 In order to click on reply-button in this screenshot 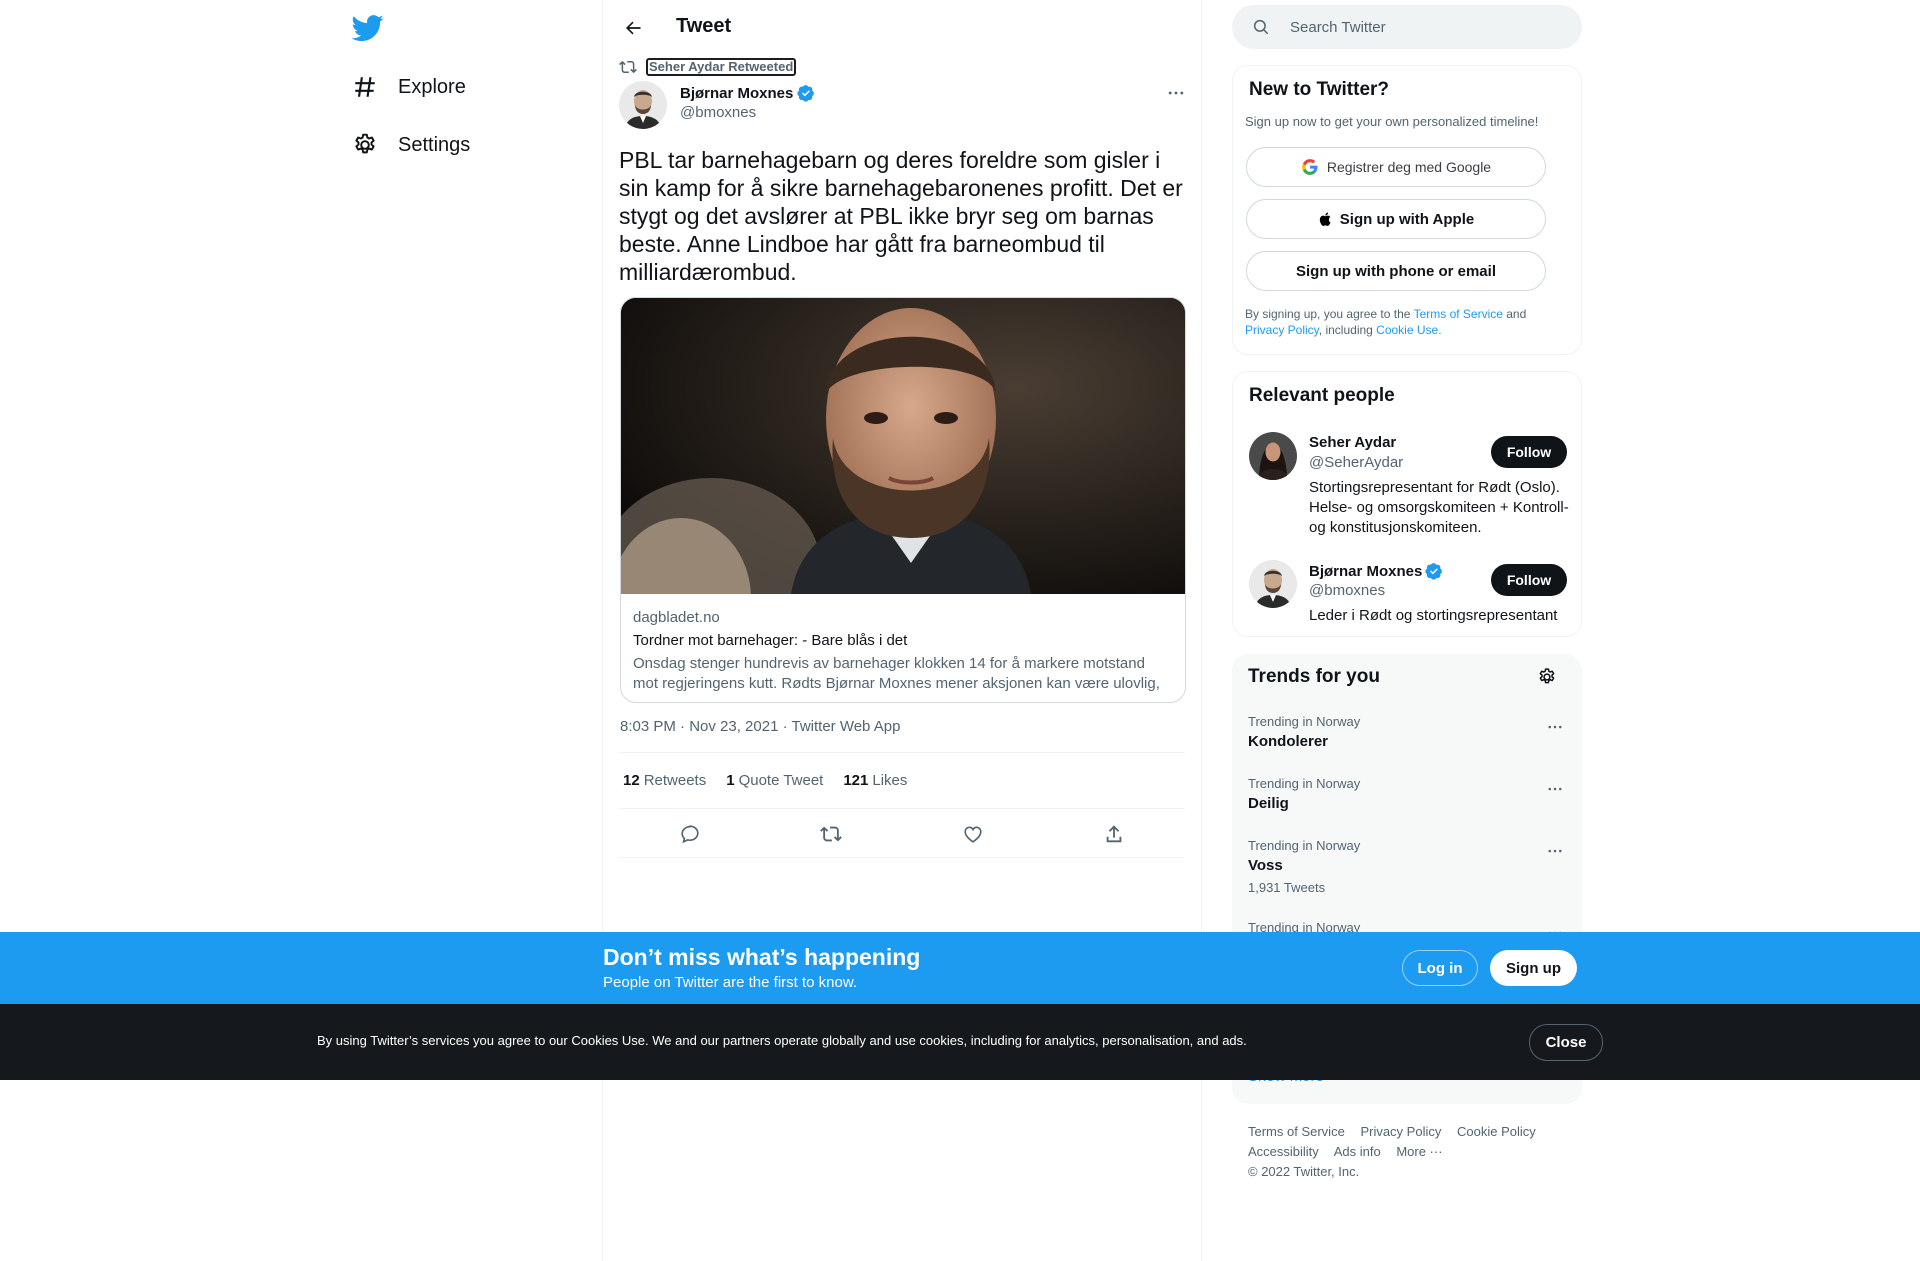, I will do `click(690, 834)`.